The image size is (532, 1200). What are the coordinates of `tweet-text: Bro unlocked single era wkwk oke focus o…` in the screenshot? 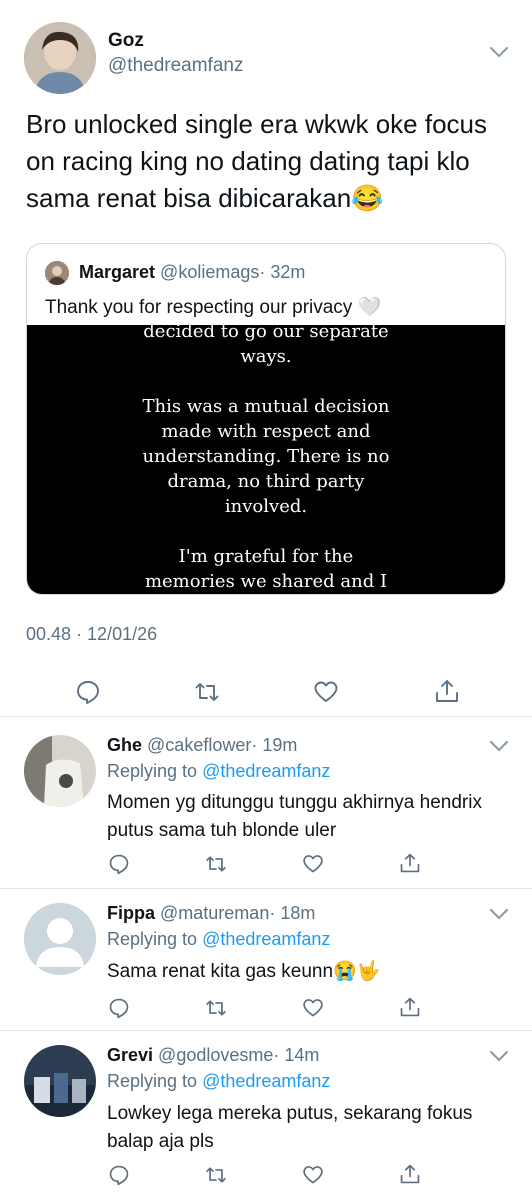 It's located at (257, 161).